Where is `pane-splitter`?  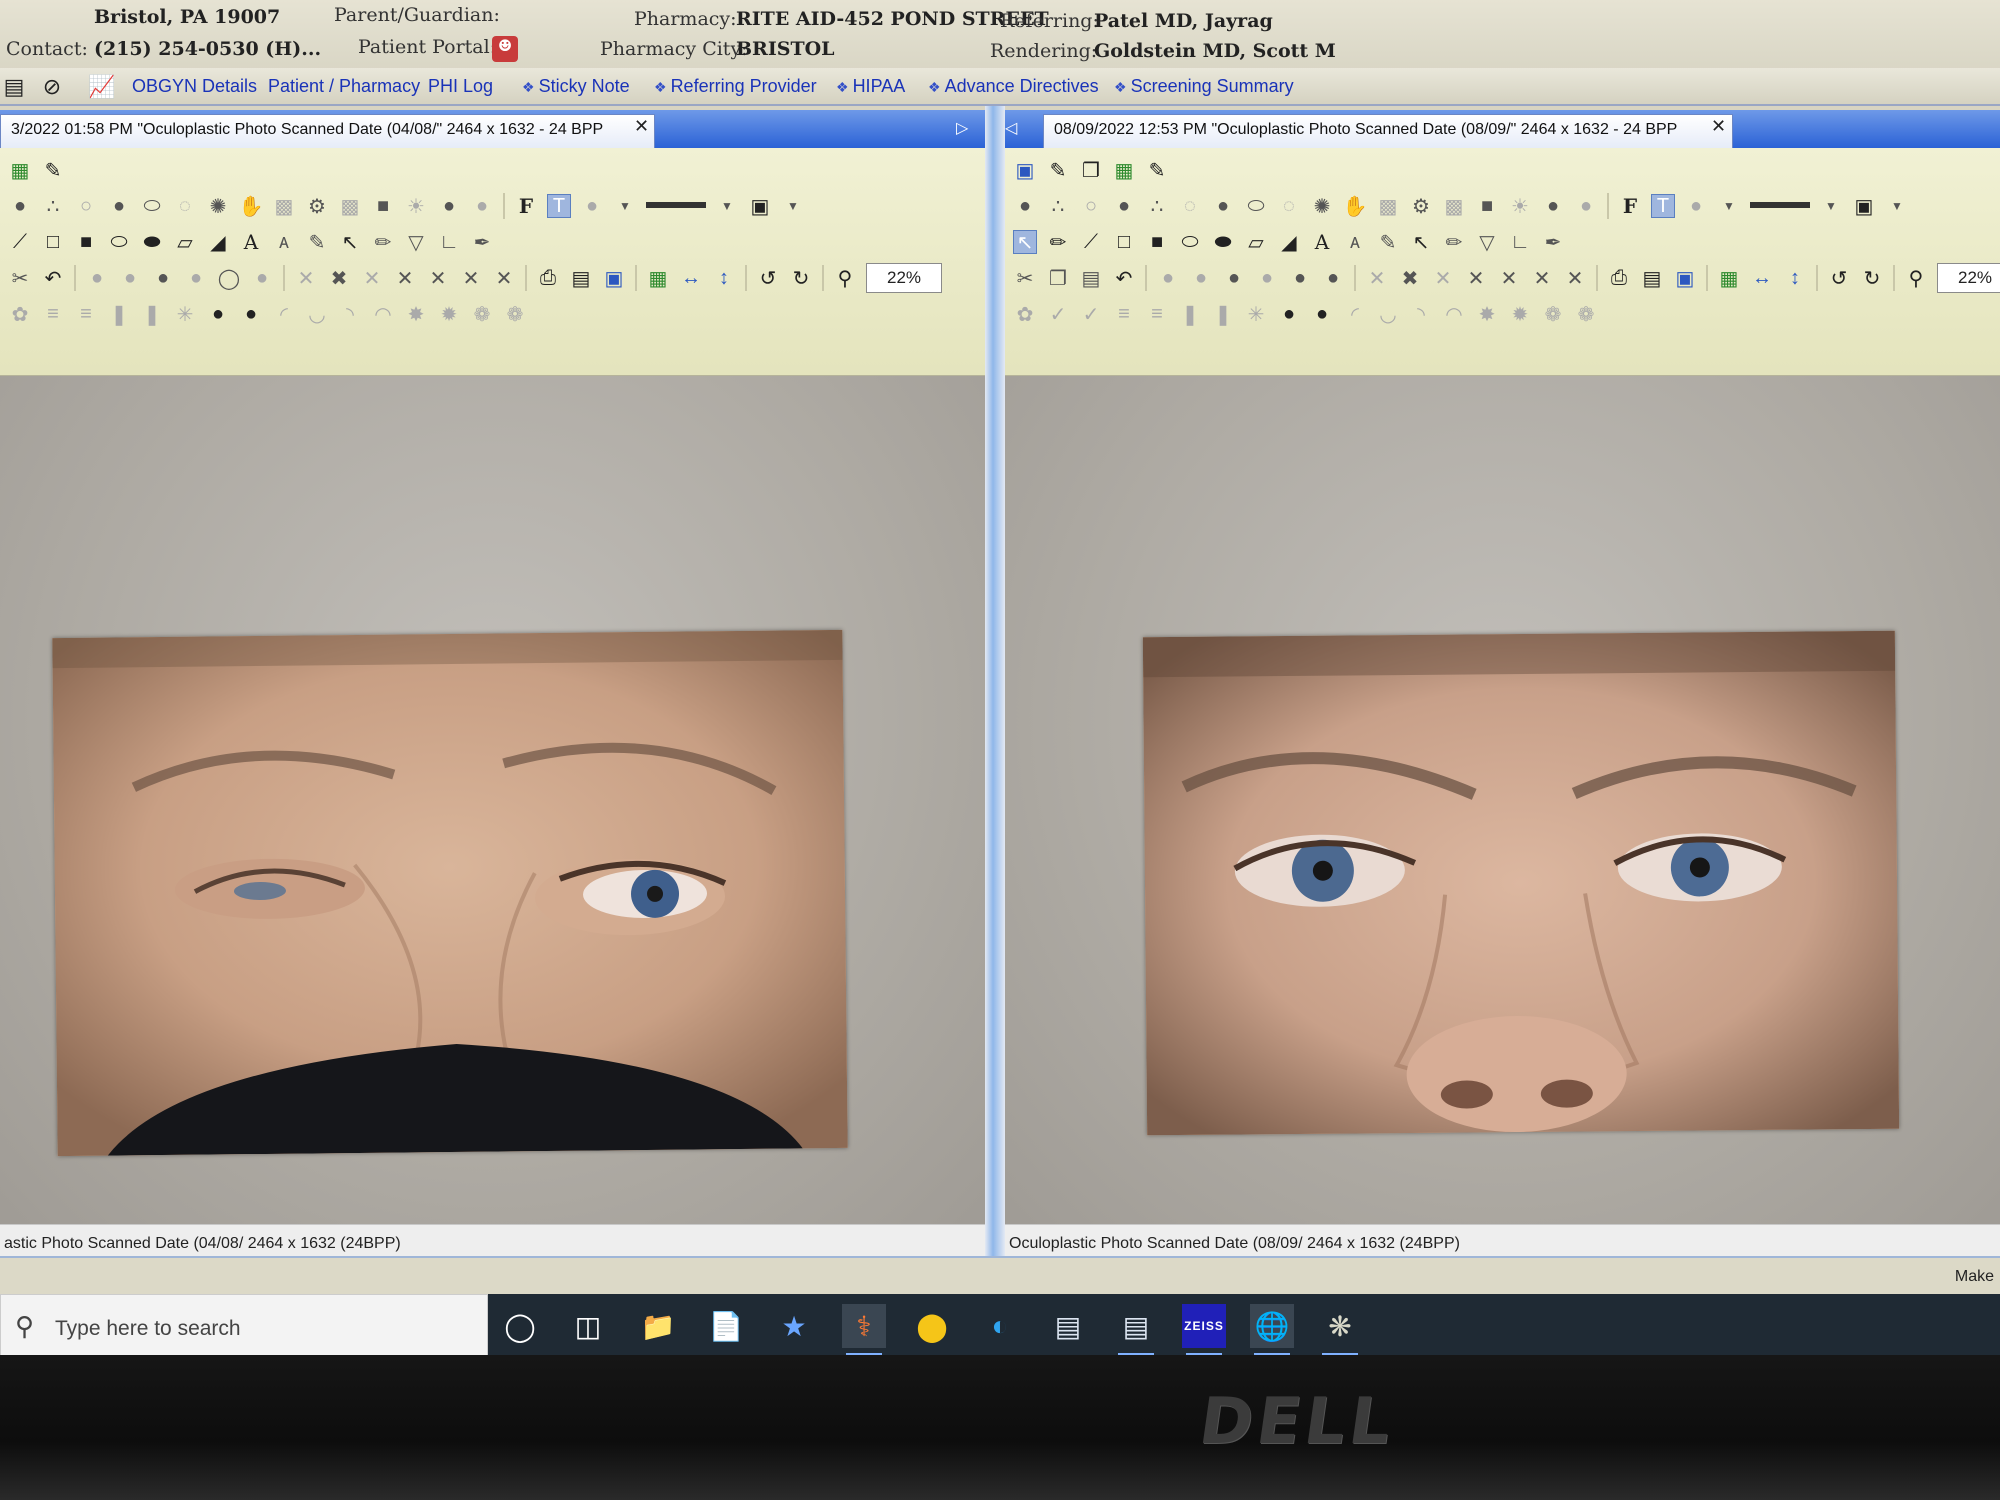
pane-splitter is located at coordinates (995, 686).